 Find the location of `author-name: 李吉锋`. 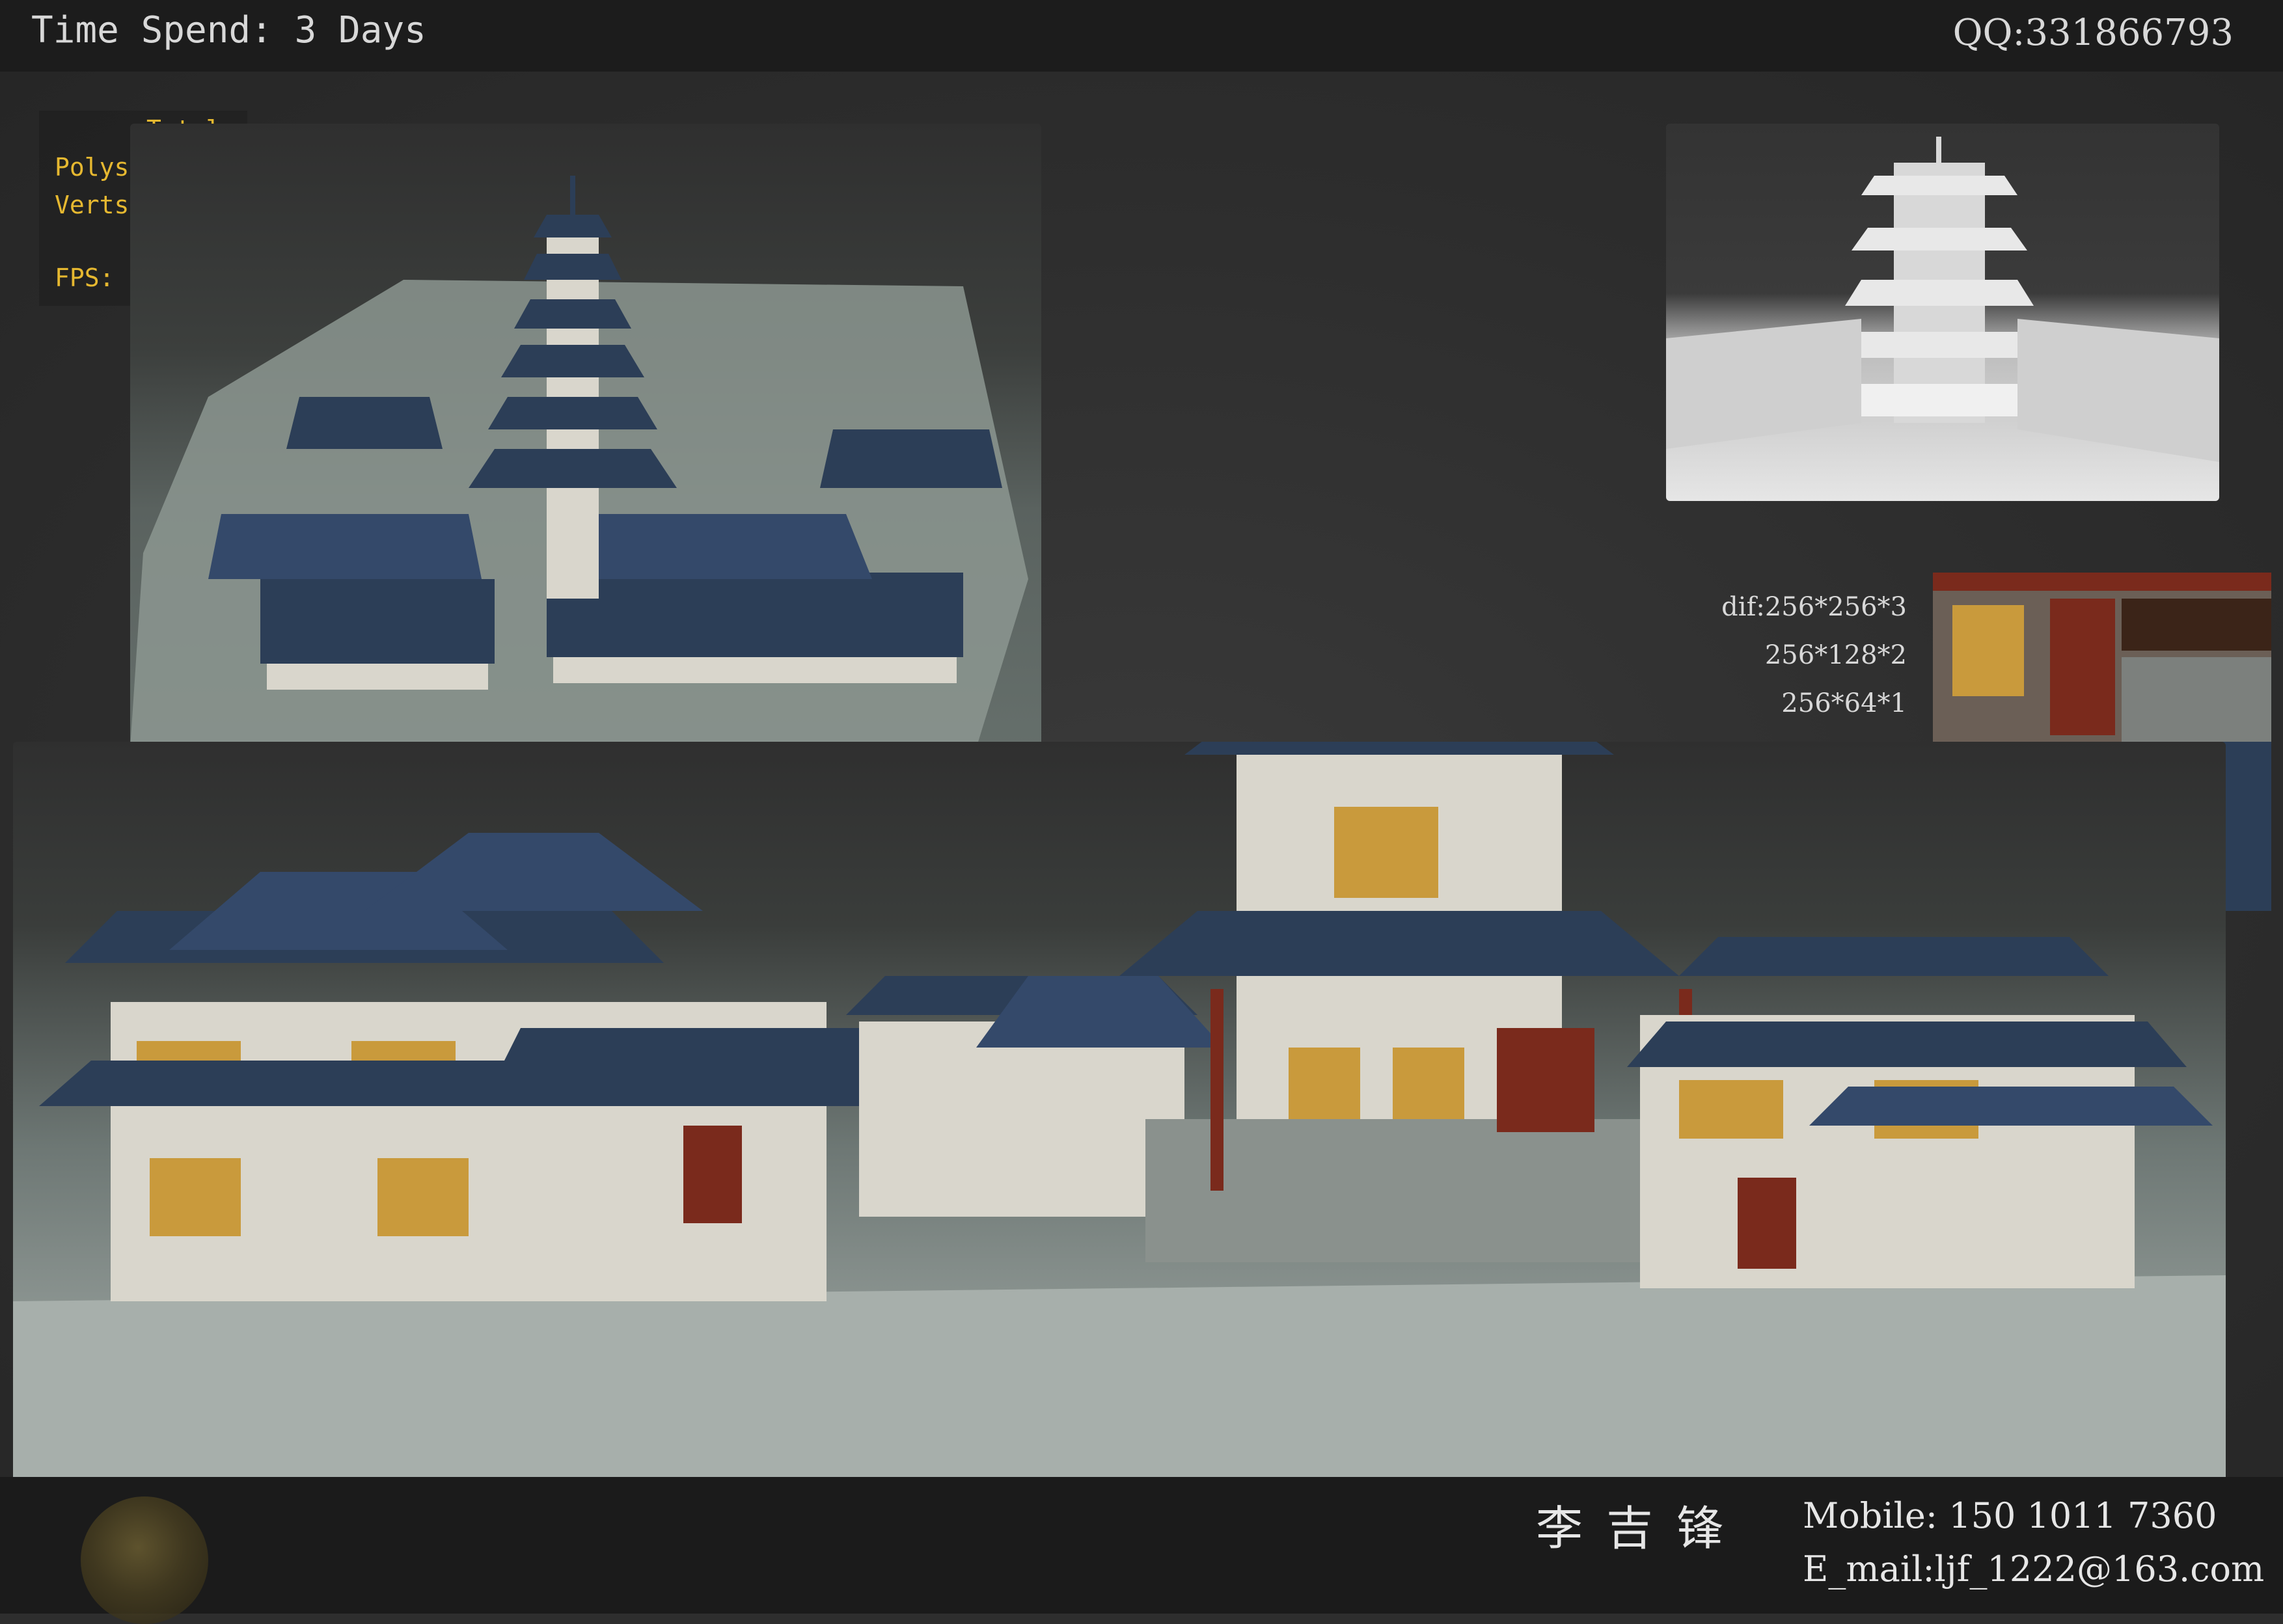

author-name: 李吉锋 is located at coordinates (1641, 1528).